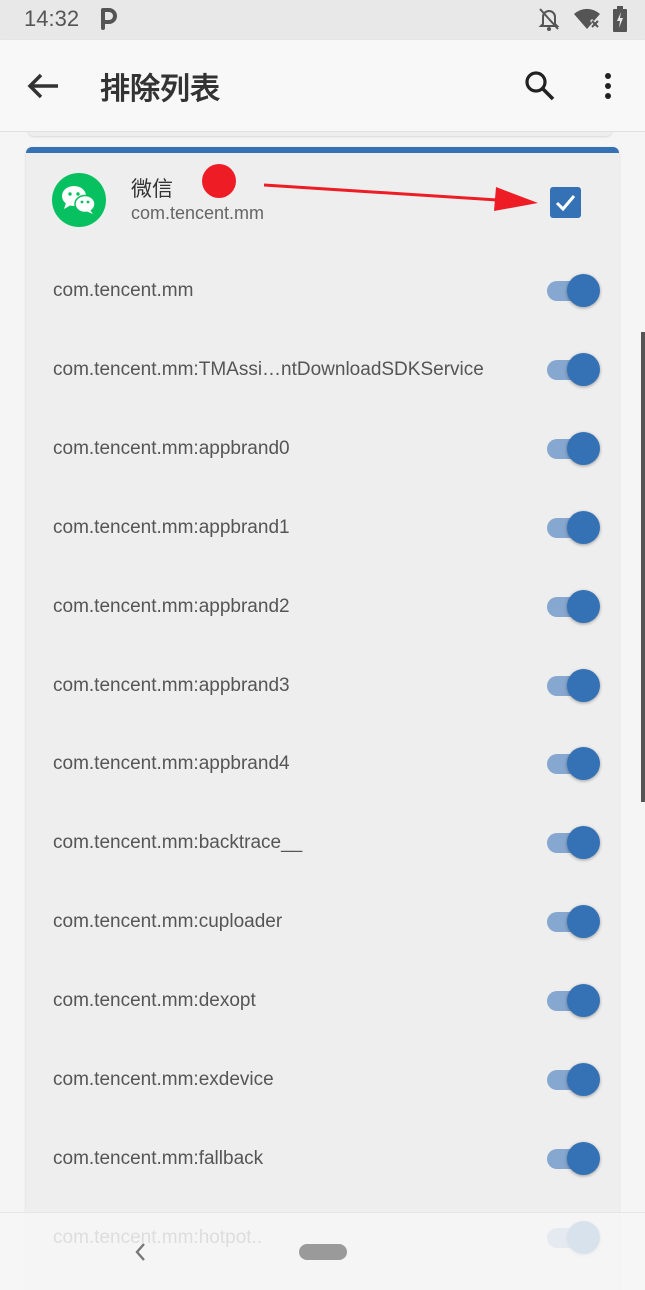  Describe the element at coordinates (109, 21) in the screenshot. I see `parking-icon` at that location.